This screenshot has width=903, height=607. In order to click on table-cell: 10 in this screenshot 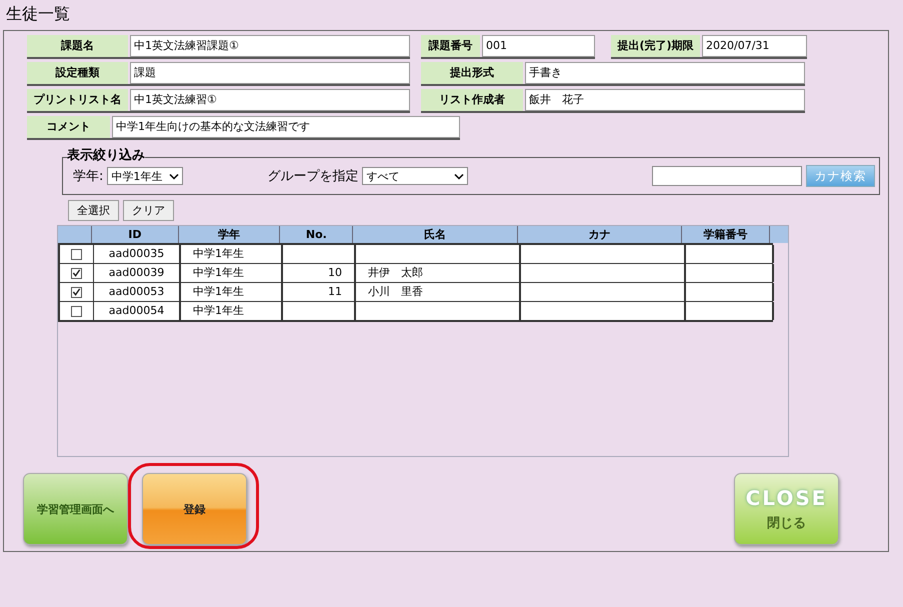, I will do `click(335, 272)`.